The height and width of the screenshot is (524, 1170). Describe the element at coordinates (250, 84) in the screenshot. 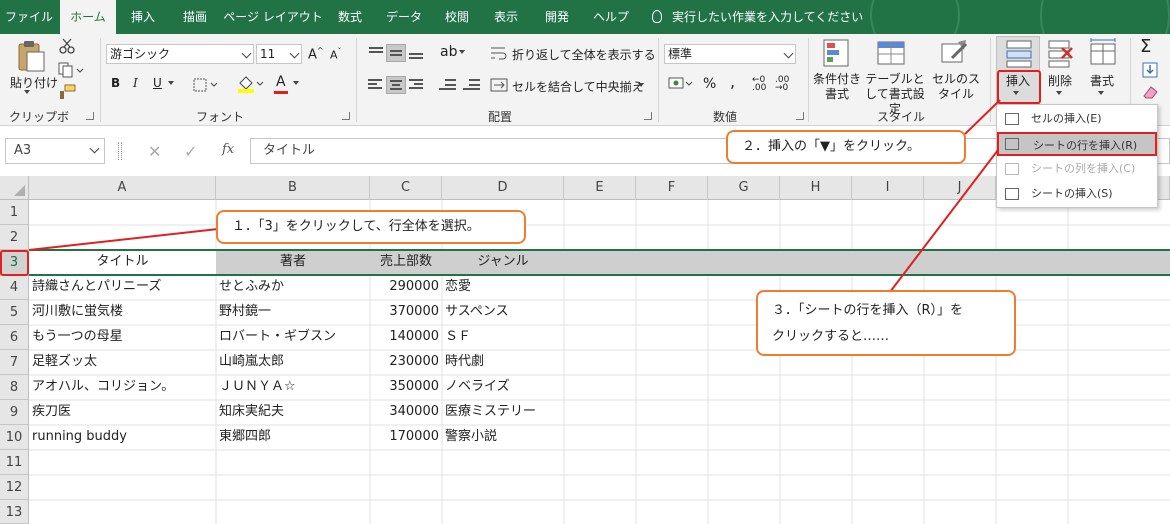

I see `fill-color-icon` at that location.